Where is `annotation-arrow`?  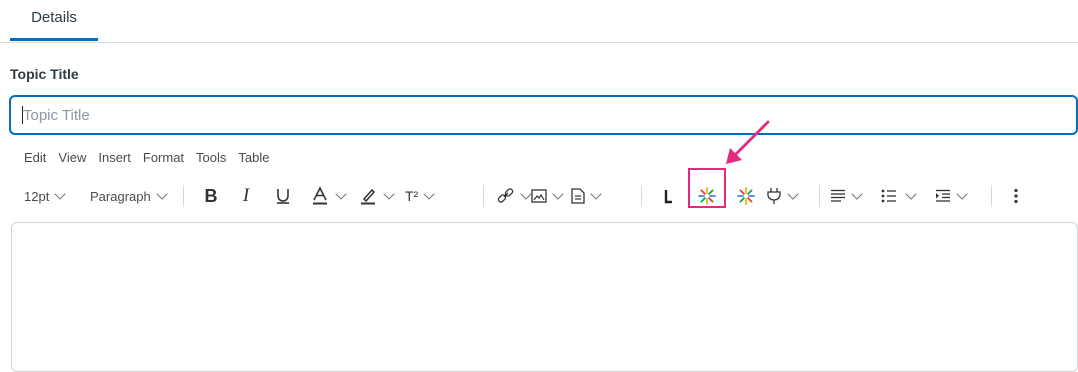 annotation-arrow is located at coordinates (748, 142).